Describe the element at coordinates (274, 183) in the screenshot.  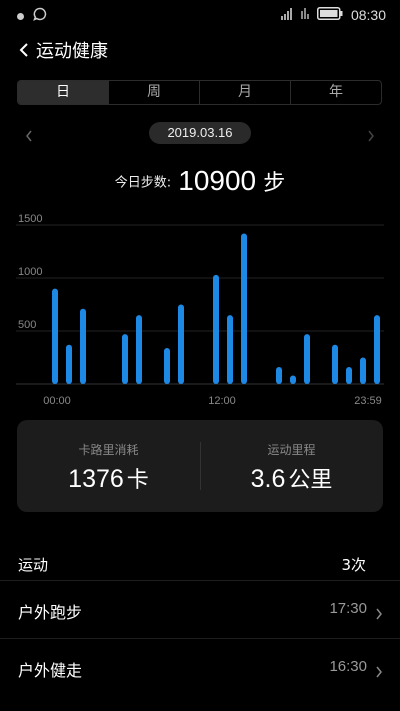
I see `steps-unit: 步` at that location.